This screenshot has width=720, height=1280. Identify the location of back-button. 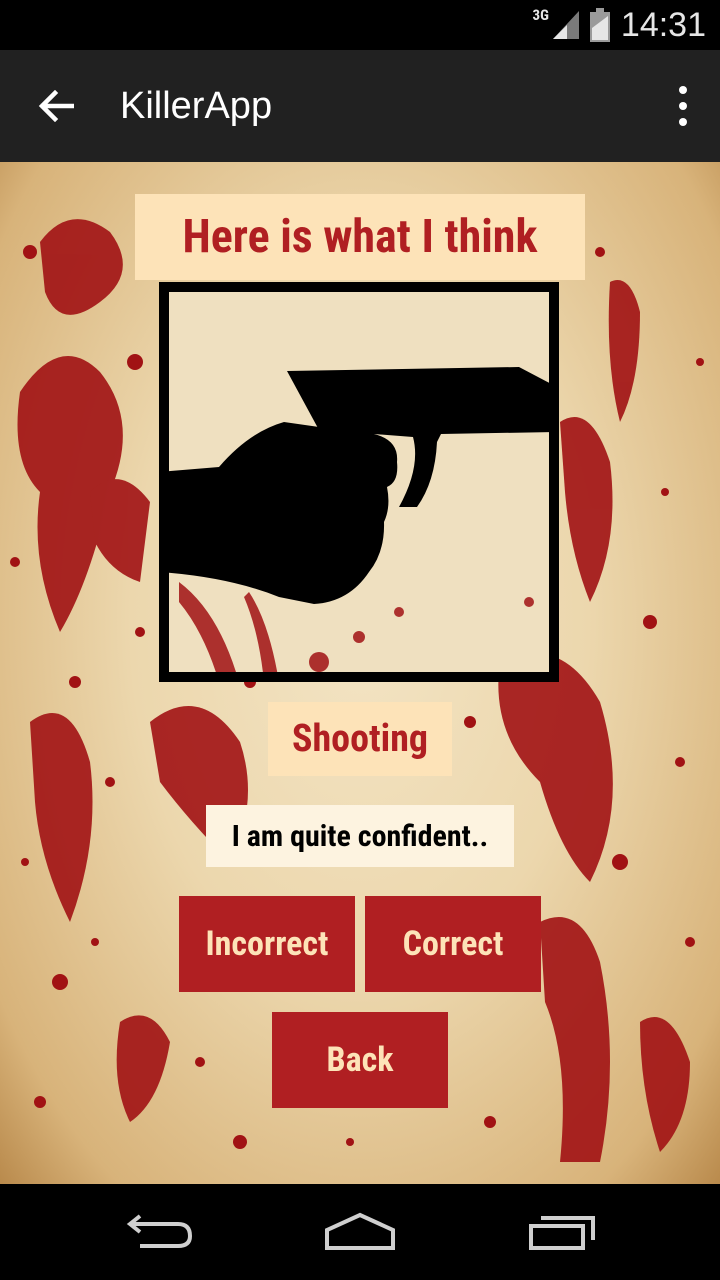
(56, 106).